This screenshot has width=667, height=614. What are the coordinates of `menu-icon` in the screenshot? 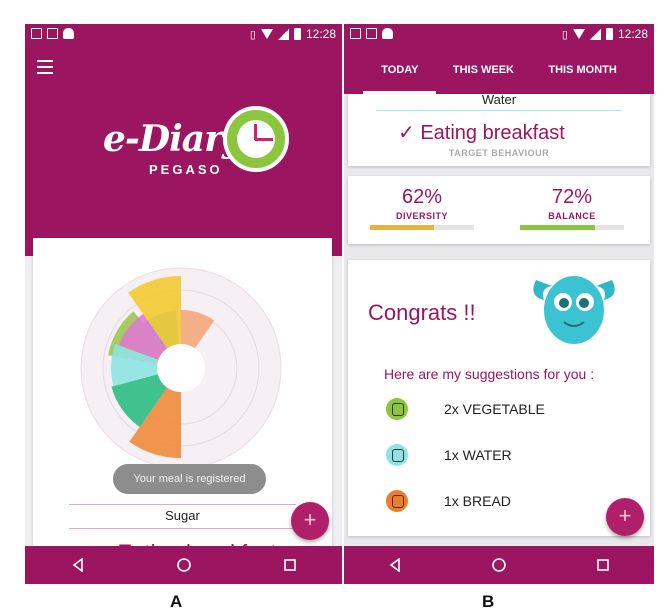 It's located at (45, 69).